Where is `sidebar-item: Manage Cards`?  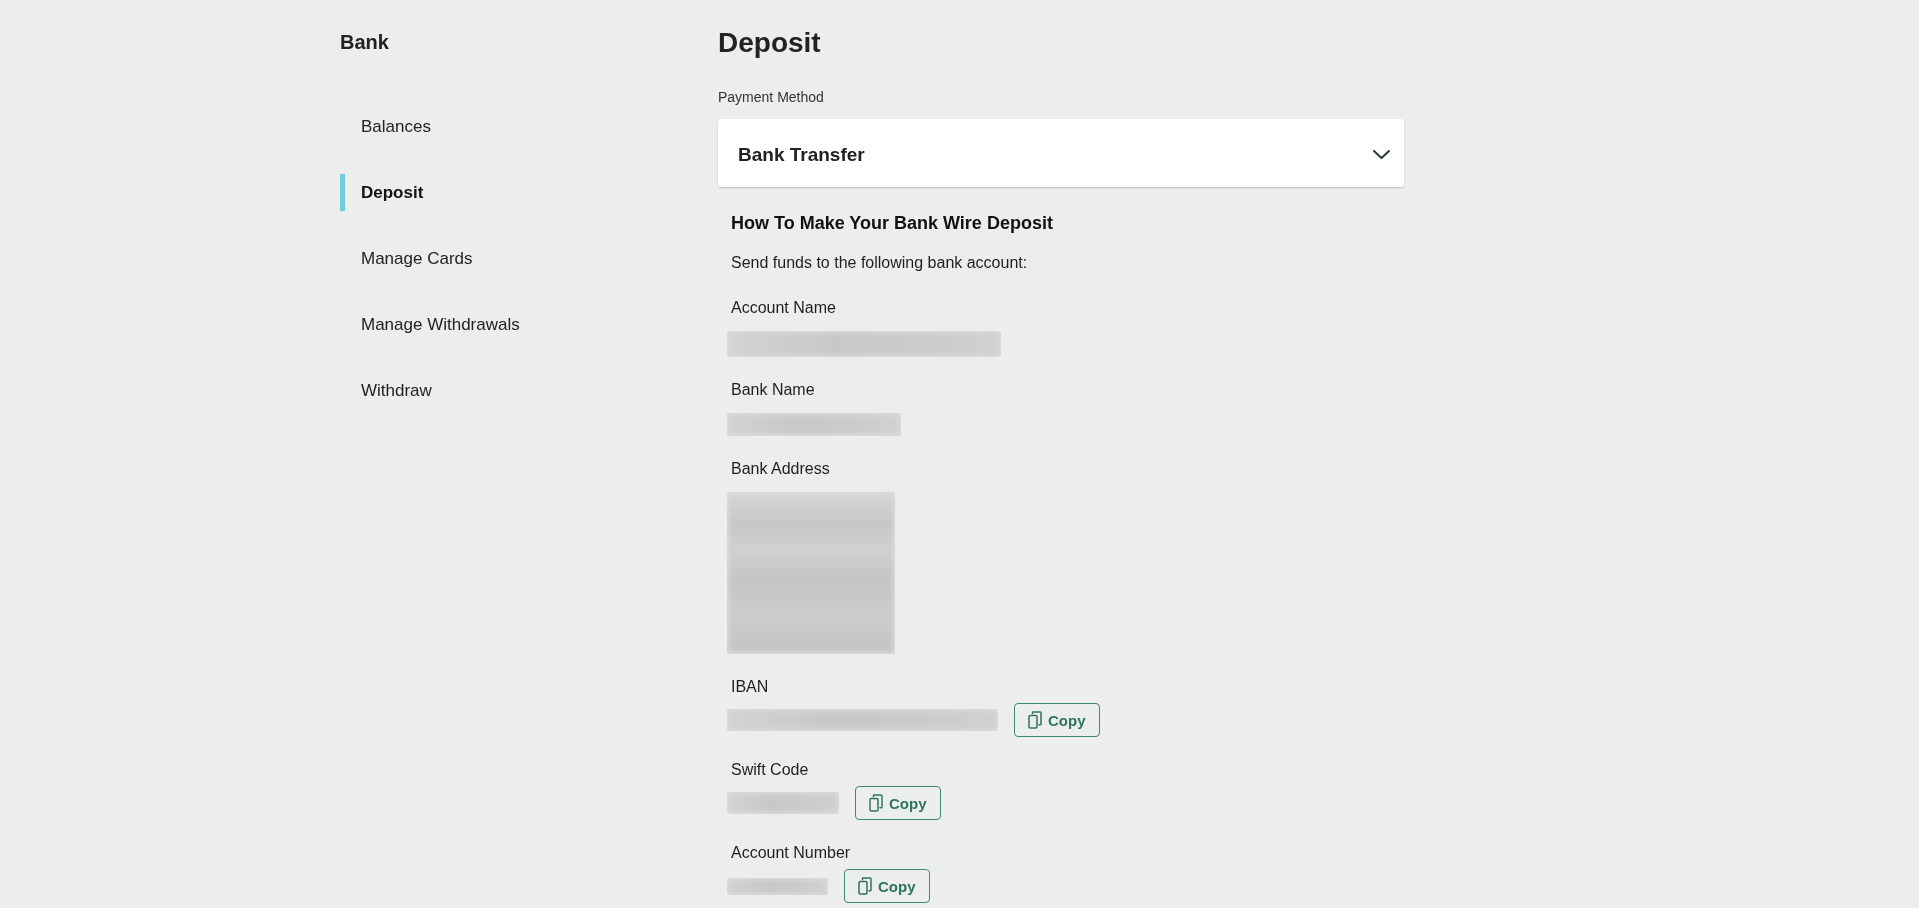 sidebar-item: Manage Cards is located at coordinates (409, 258).